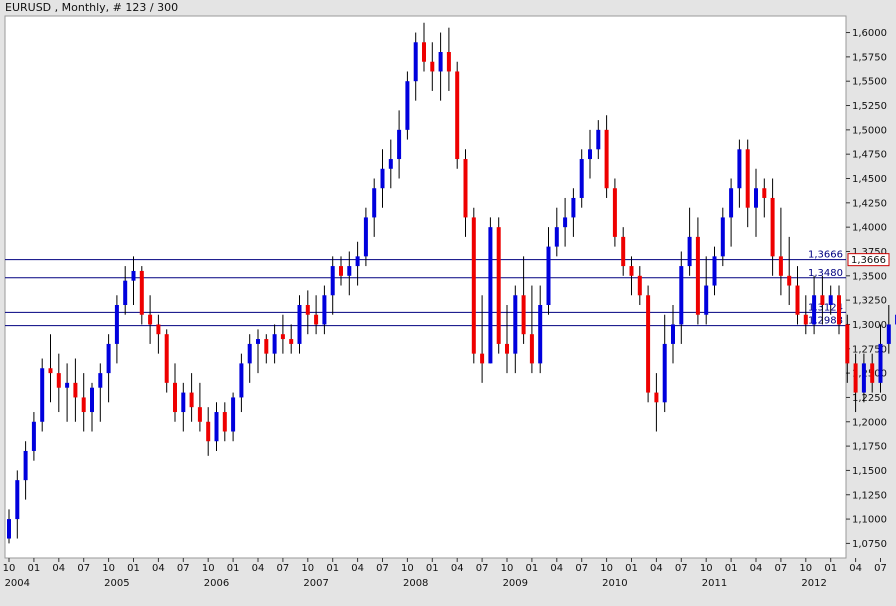 Image resolution: width=896 pixels, height=606 pixels. Describe the element at coordinates (869, 422) in the screenshot. I see `y-tick-label: 1,2000` at that location.